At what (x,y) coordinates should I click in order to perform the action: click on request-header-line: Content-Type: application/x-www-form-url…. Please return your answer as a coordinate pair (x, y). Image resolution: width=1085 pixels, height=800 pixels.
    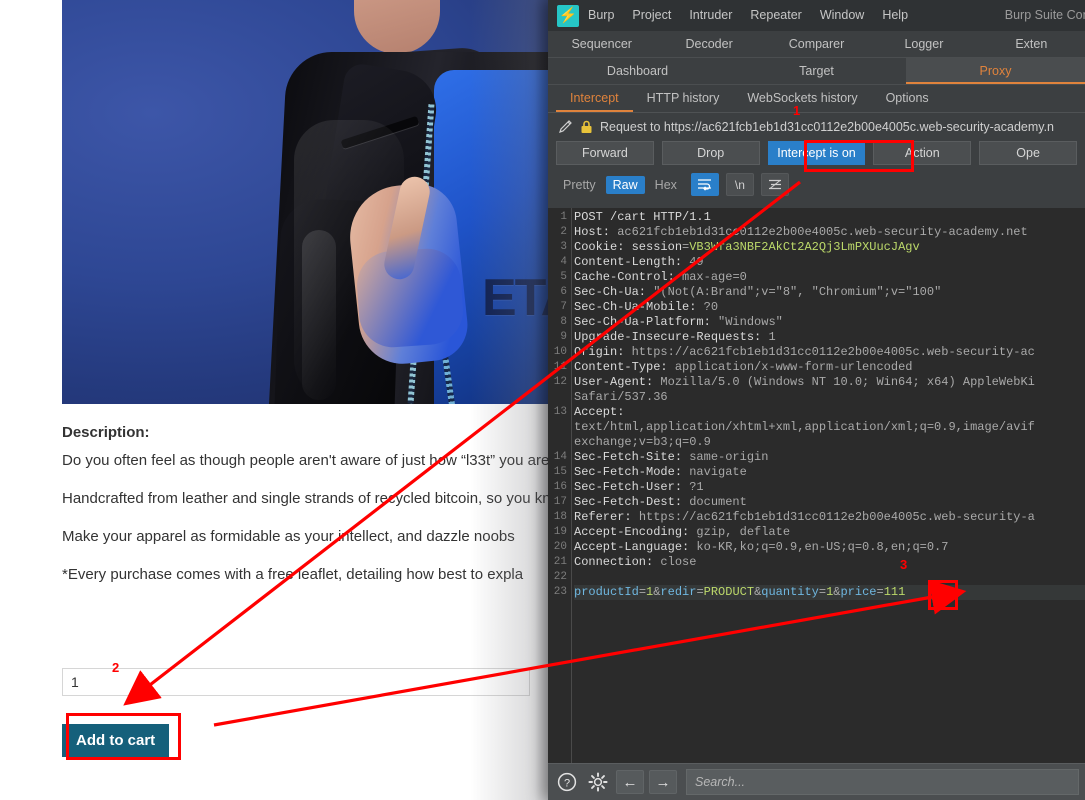
    Looking at the image, I should click on (829, 367).